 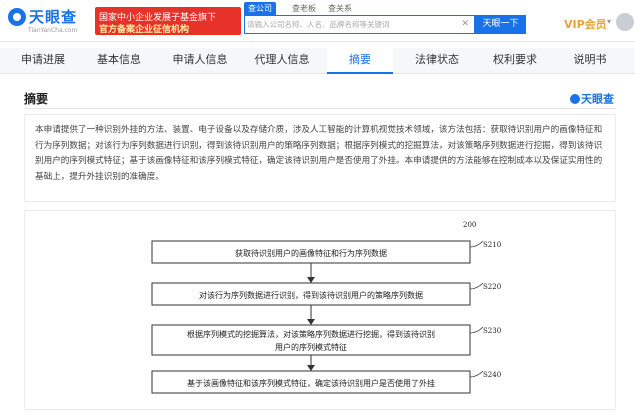 What do you see at coordinates (43, 61) in the screenshot?
I see `tab-application-progress: 申请进展` at bounding box center [43, 61].